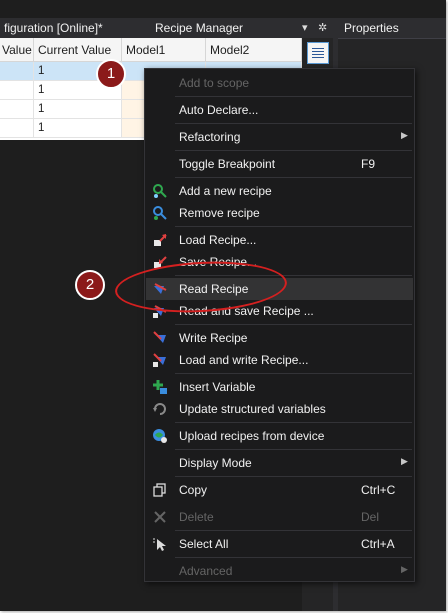 This screenshot has height=613, width=448. What do you see at coordinates (215, 463) in the screenshot?
I see `menu-item-label: Display Mode` at bounding box center [215, 463].